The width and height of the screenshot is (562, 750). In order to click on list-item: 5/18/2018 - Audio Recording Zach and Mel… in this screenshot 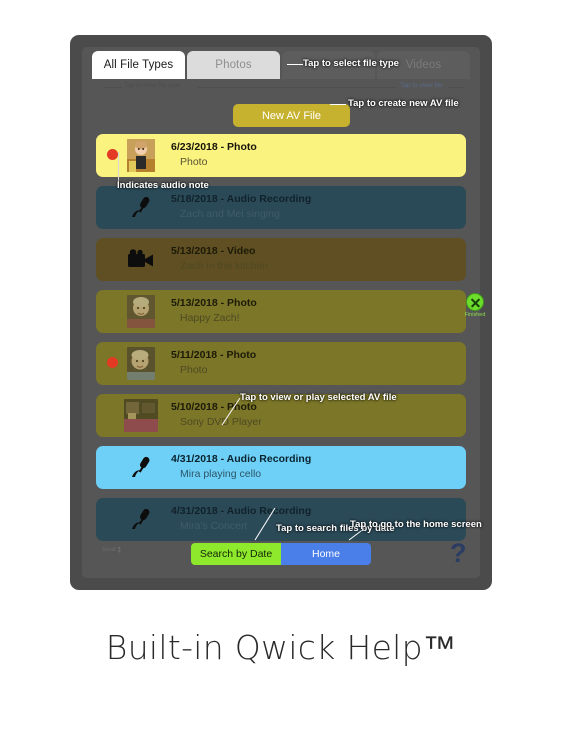, I will do `click(281, 207)`.